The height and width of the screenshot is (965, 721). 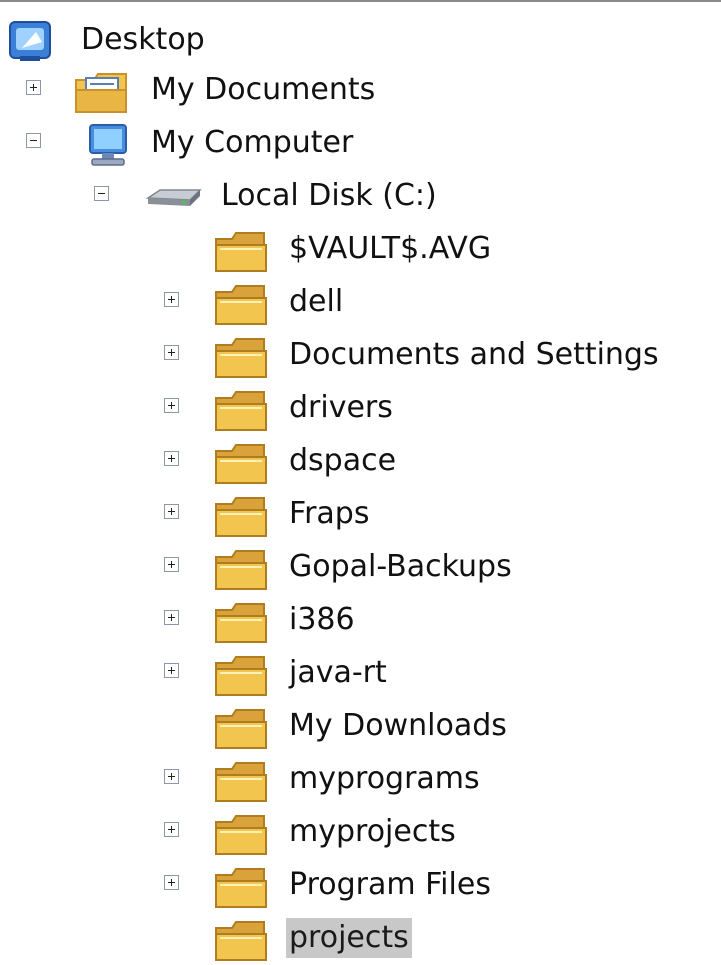 I want to click on tree-item-label: i386, so click(x=322, y=619).